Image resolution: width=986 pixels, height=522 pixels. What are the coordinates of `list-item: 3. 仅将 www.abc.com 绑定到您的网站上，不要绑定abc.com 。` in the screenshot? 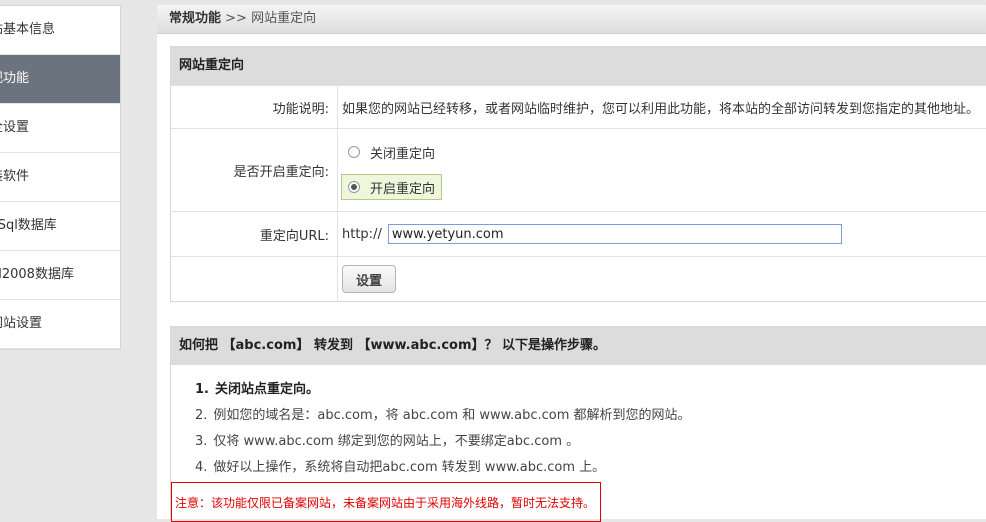 It's located at (590, 442).